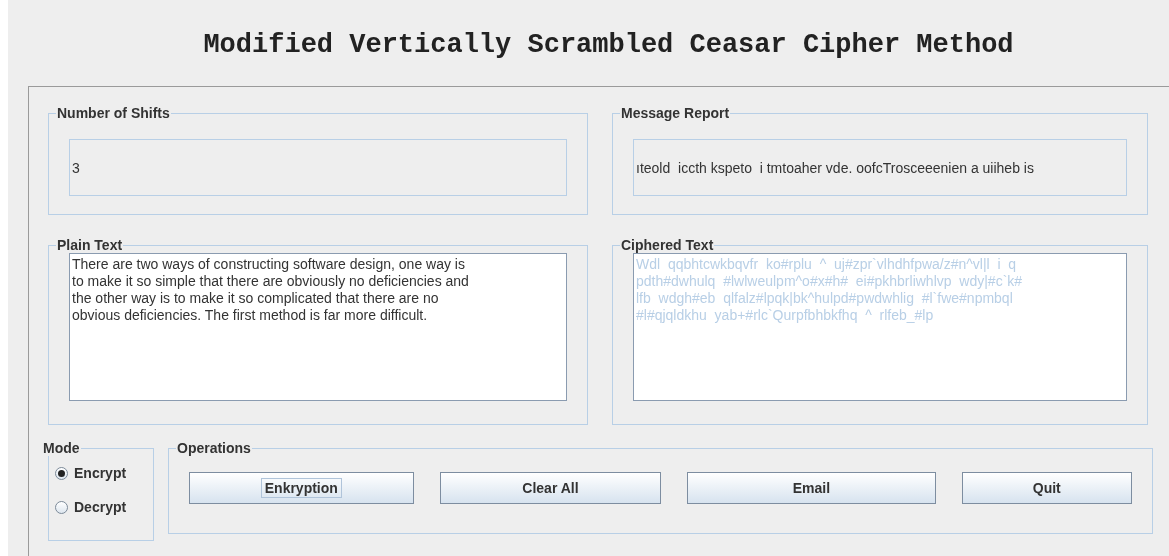  Describe the element at coordinates (550, 487) in the screenshot. I see `action-button: Clear All` at that location.